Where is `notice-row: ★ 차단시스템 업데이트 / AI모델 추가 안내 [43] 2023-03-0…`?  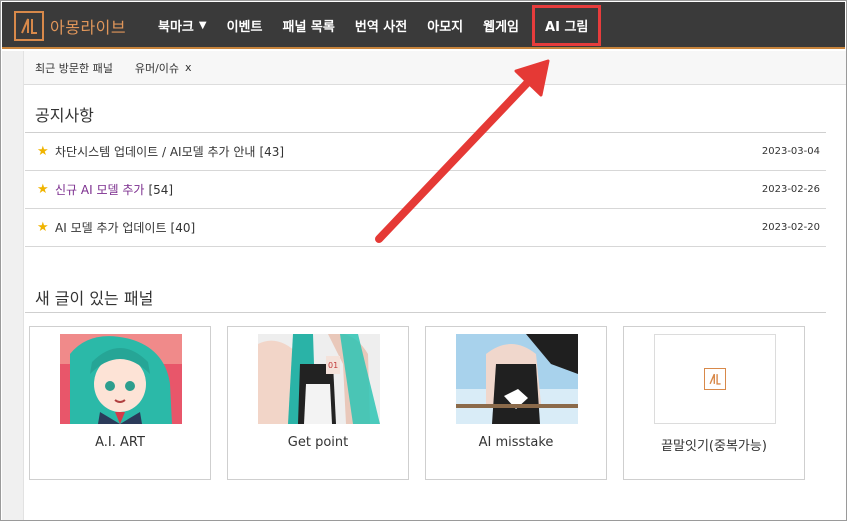
notice-row: ★ 차단시스템 업데이트 / AI모델 추가 안내 [43] 2023-03-0… is located at coordinates (425, 152).